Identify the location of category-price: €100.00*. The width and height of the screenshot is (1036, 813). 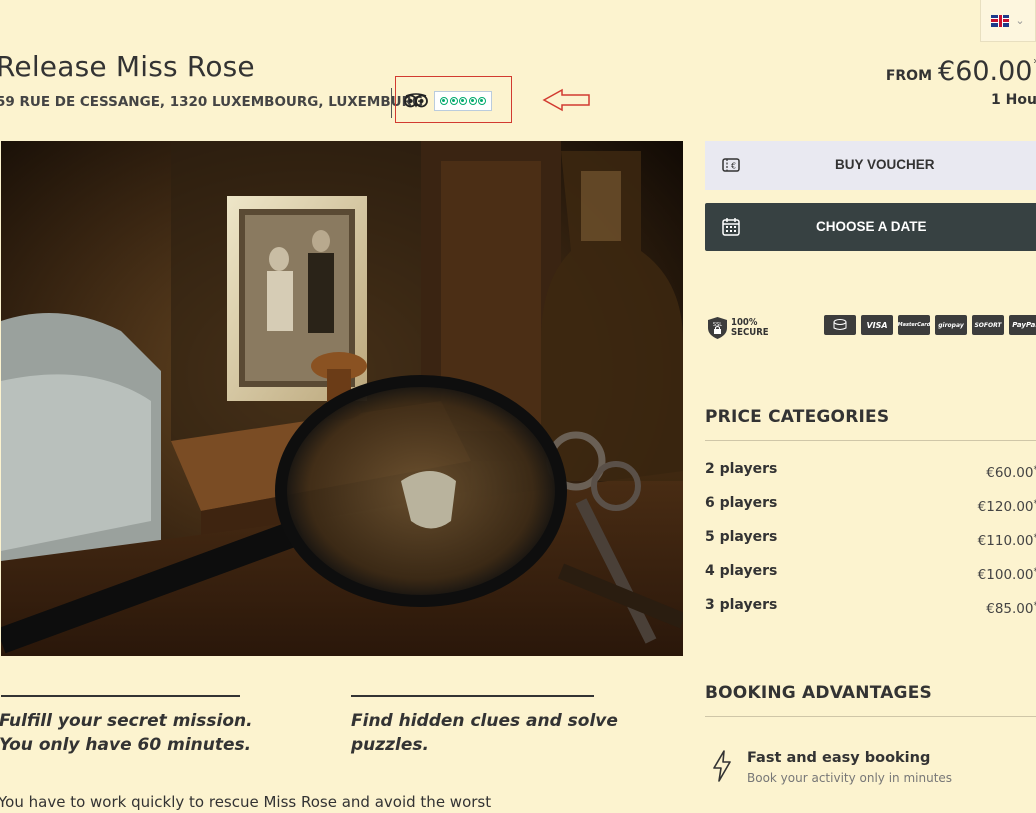
(1006, 575).